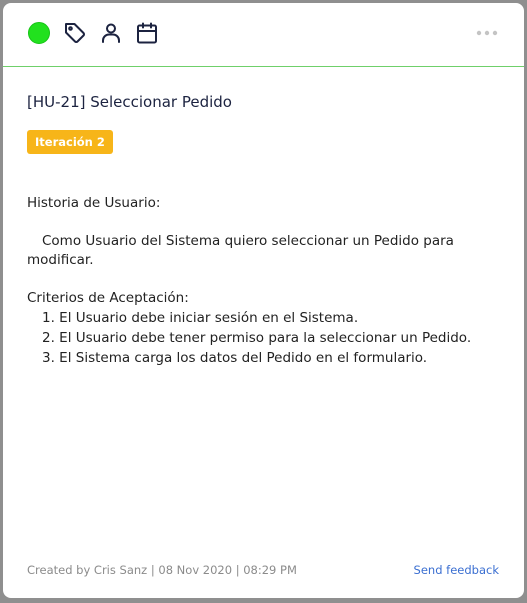 The image size is (527, 603). I want to click on status-indicator, so click(39, 33).